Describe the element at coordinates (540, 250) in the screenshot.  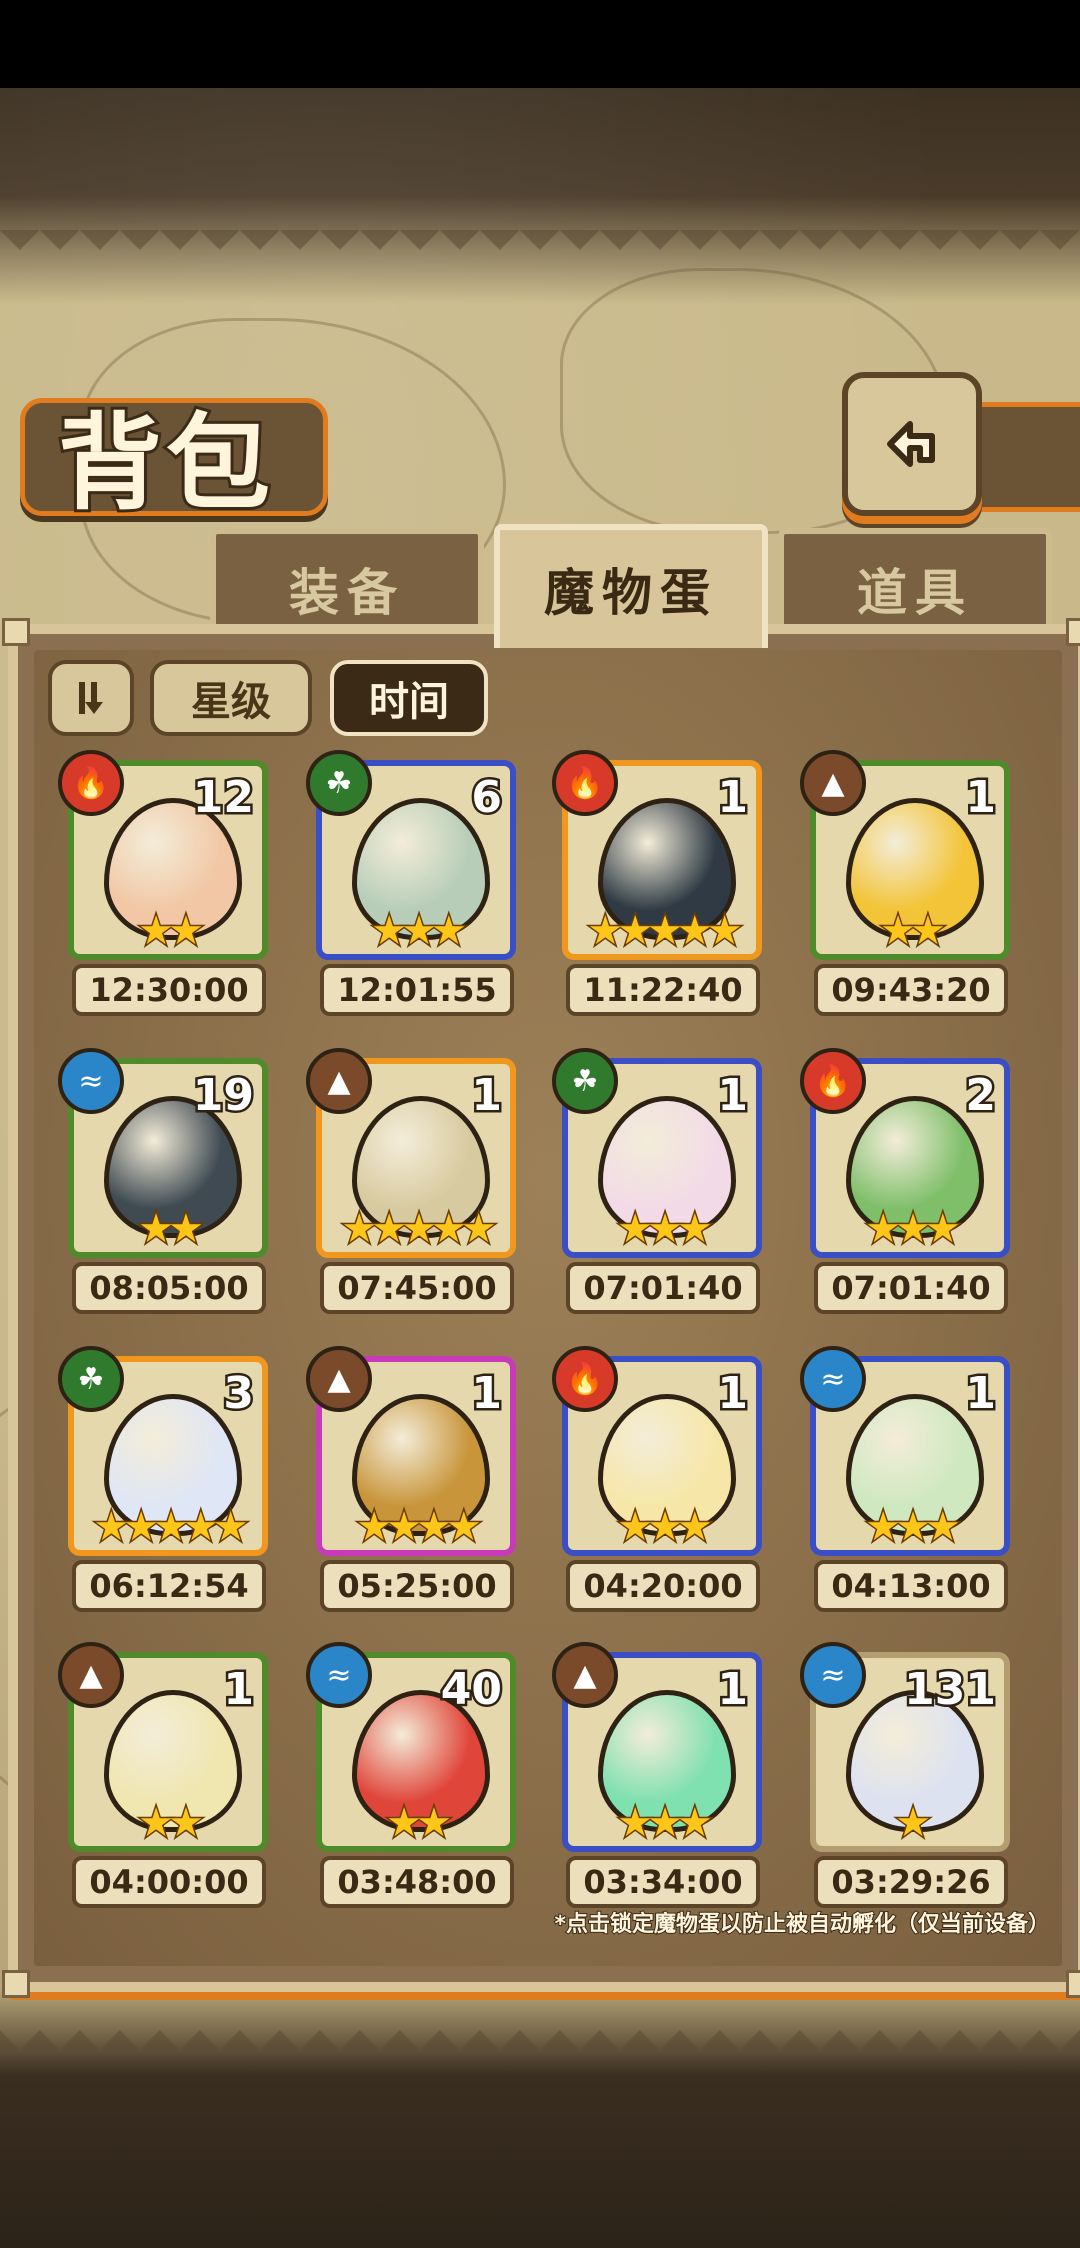
I see `torn-edge-top` at that location.